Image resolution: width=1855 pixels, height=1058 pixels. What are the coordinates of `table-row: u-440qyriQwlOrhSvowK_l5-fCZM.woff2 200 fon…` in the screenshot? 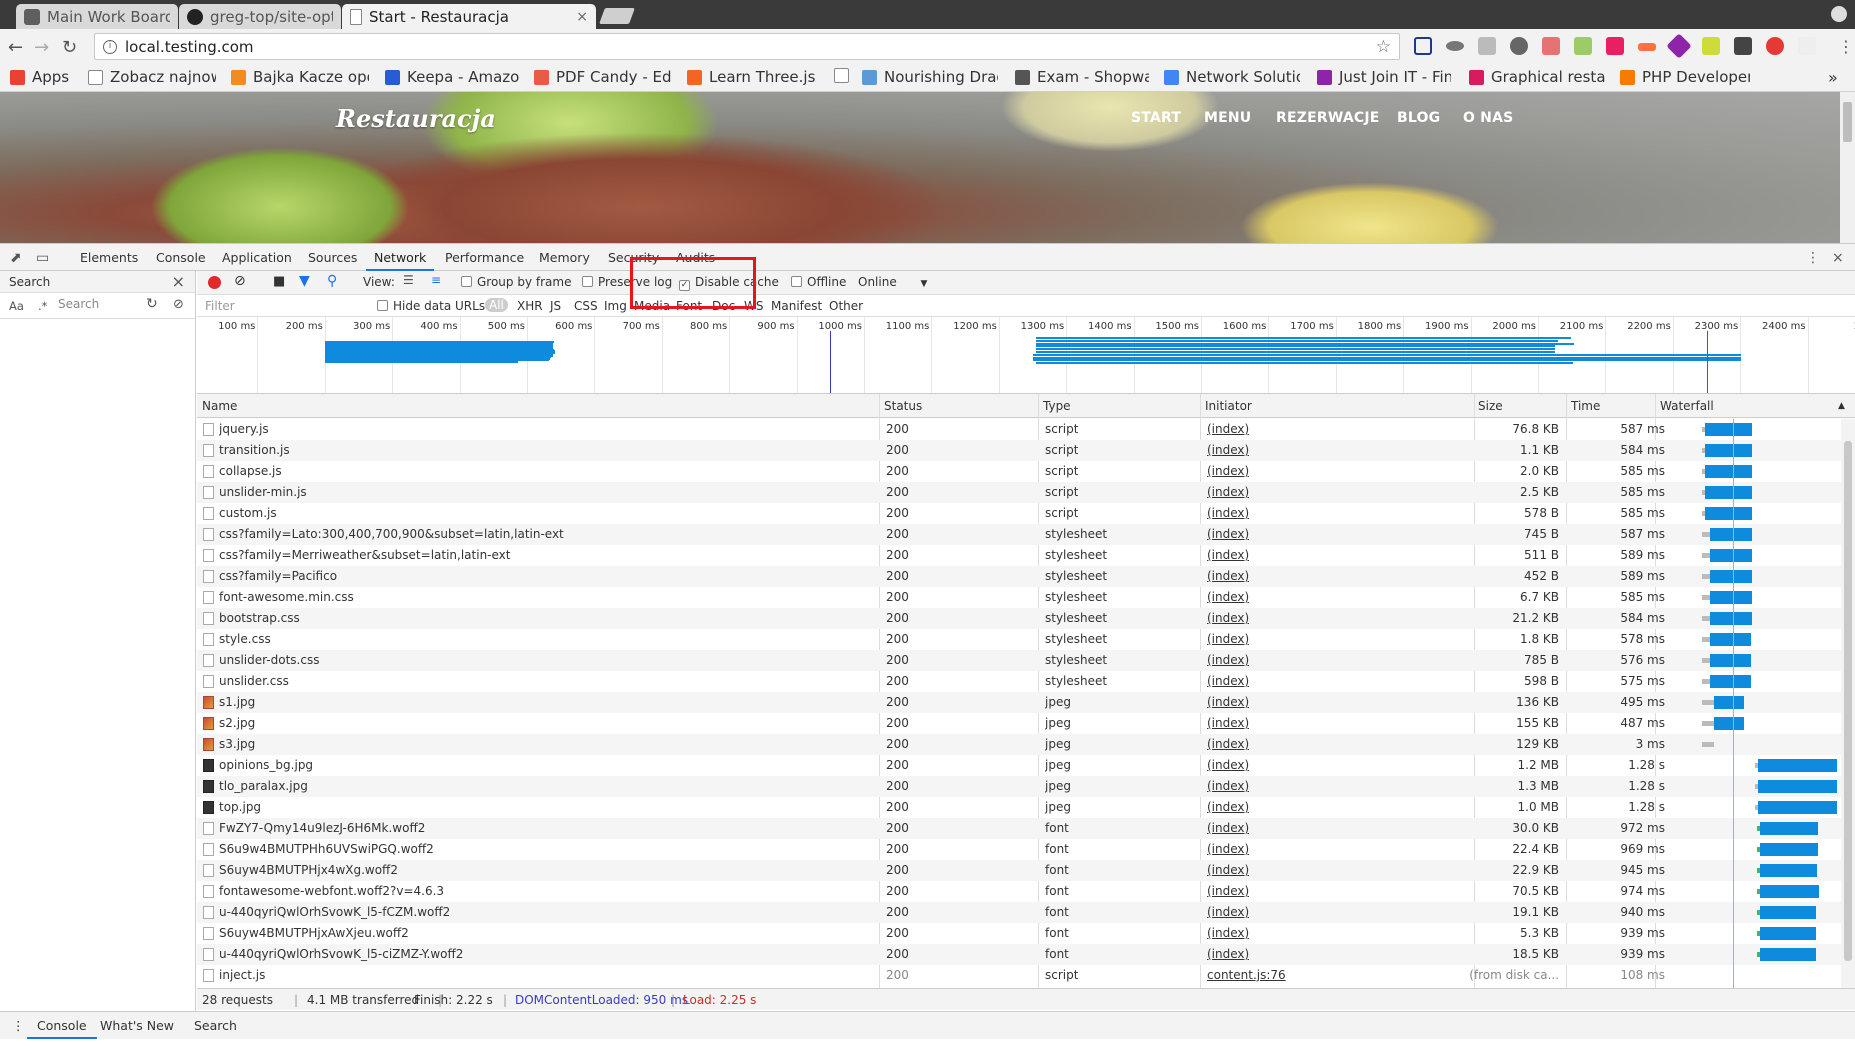 It's located at (1026, 912).